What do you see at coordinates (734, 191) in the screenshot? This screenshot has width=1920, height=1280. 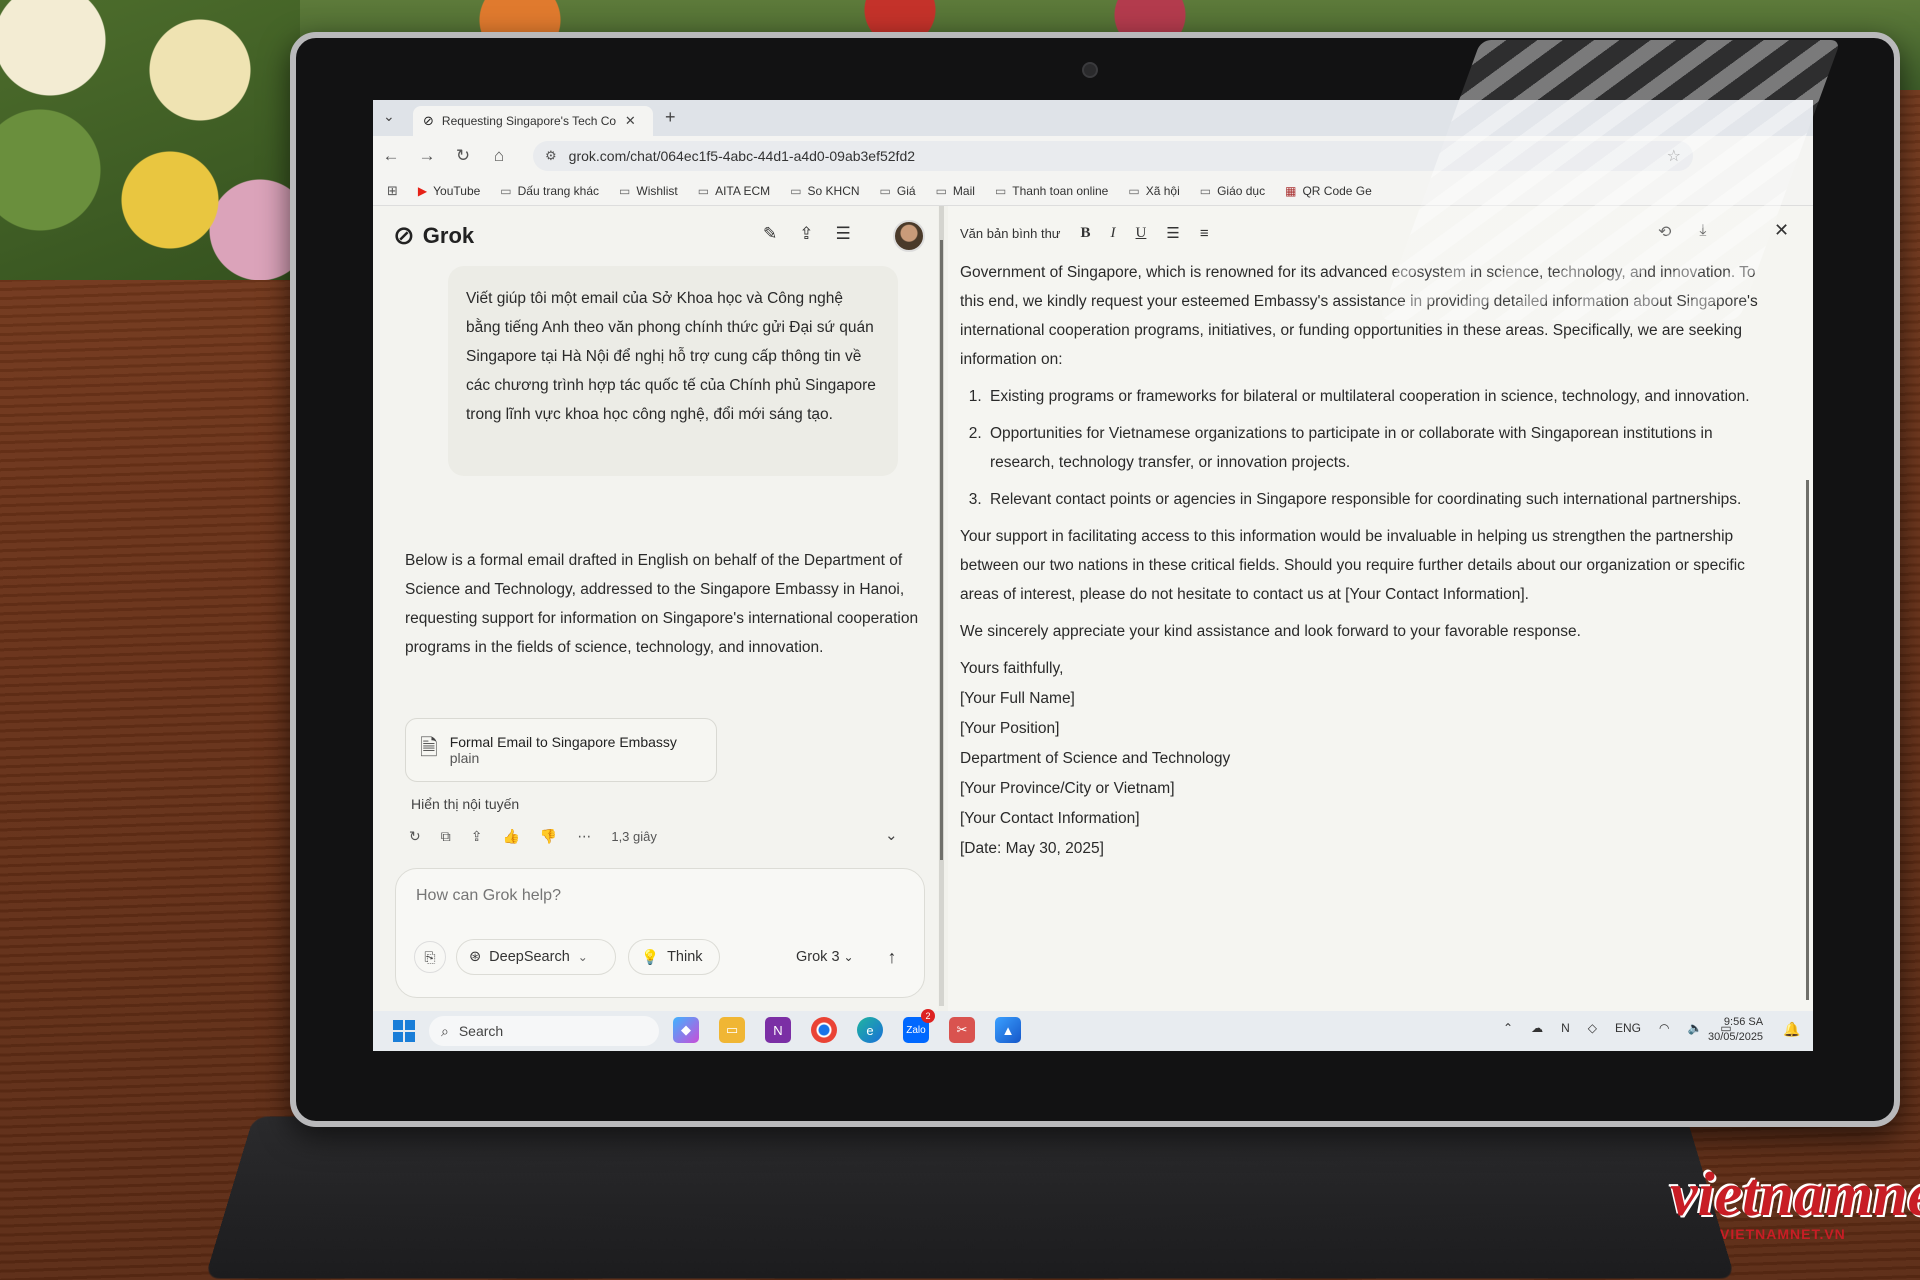 I see `bookmark-folder: ▭ AITA ECM` at bounding box center [734, 191].